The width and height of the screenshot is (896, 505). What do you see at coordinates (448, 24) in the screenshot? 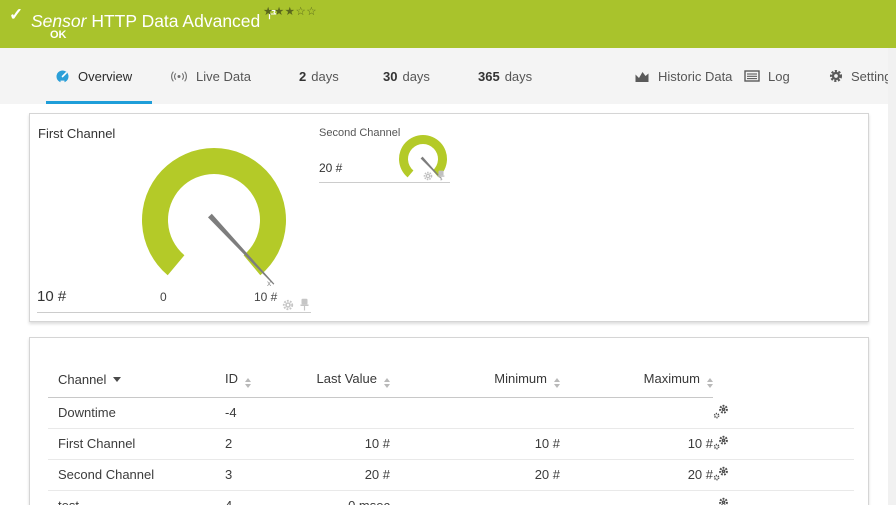
I see `sensor-status-bar: ✓ Sensor HTTP Data Advanced ★★★☆☆ OK` at bounding box center [448, 24].